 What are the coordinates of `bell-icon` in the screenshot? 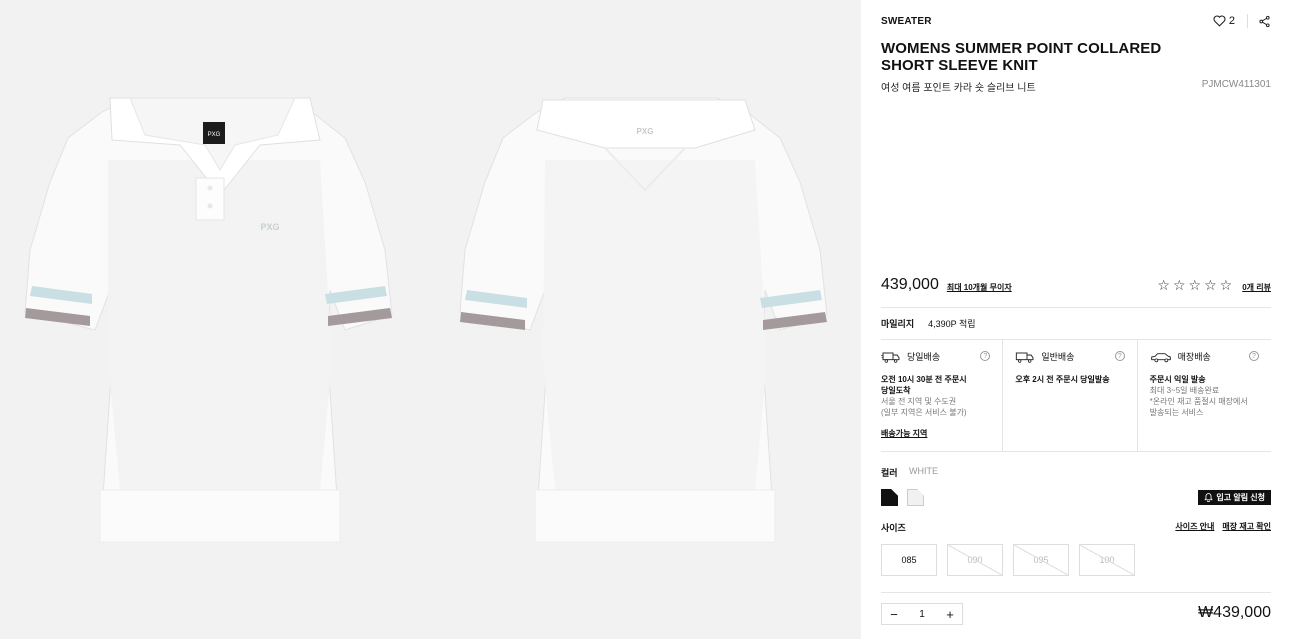 It's located at (1209, 497).